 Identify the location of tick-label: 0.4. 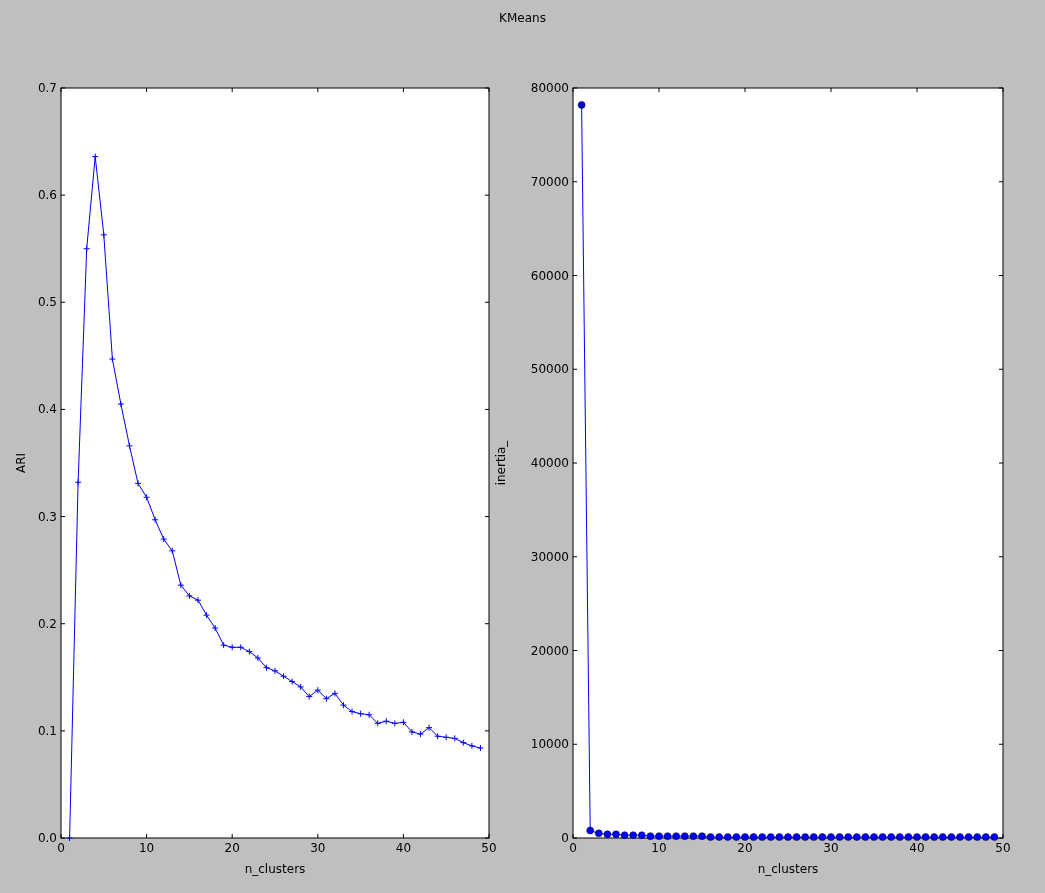
(47, 409).